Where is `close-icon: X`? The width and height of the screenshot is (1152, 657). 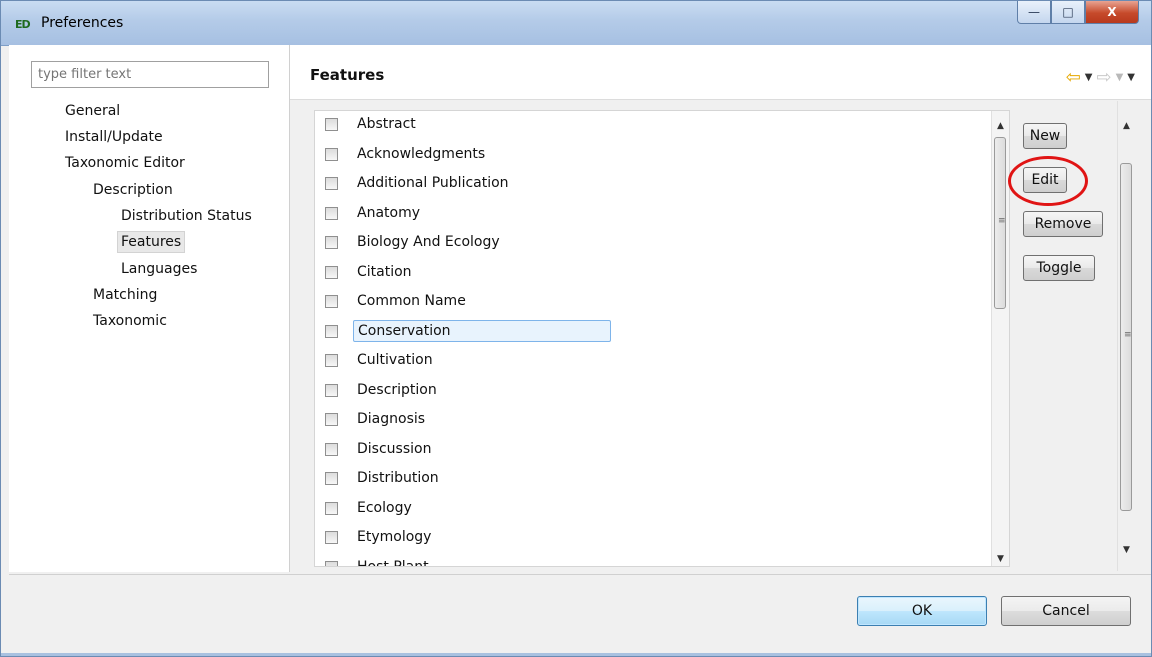
close-icon: X is located at coordinates (1112, 12).